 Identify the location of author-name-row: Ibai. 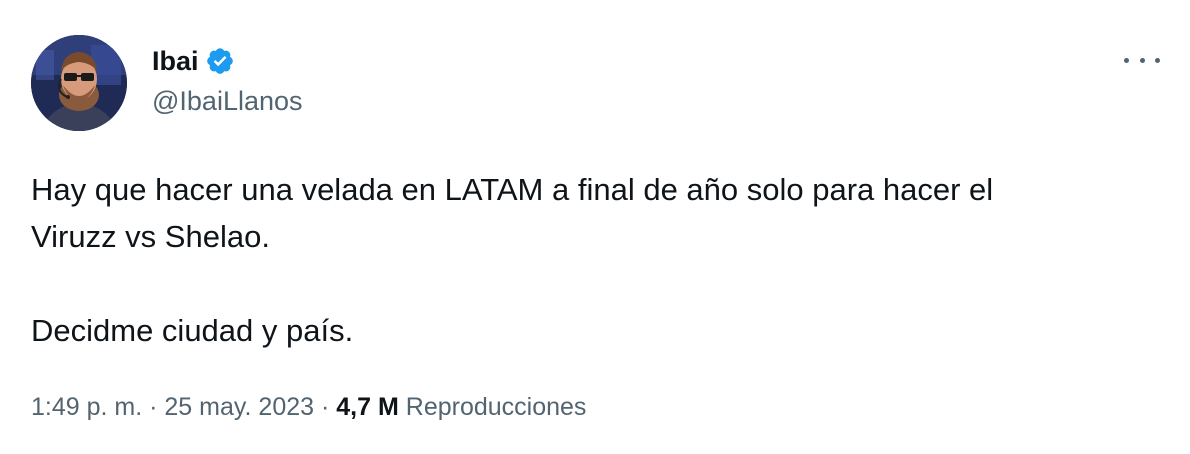
(193, 61).